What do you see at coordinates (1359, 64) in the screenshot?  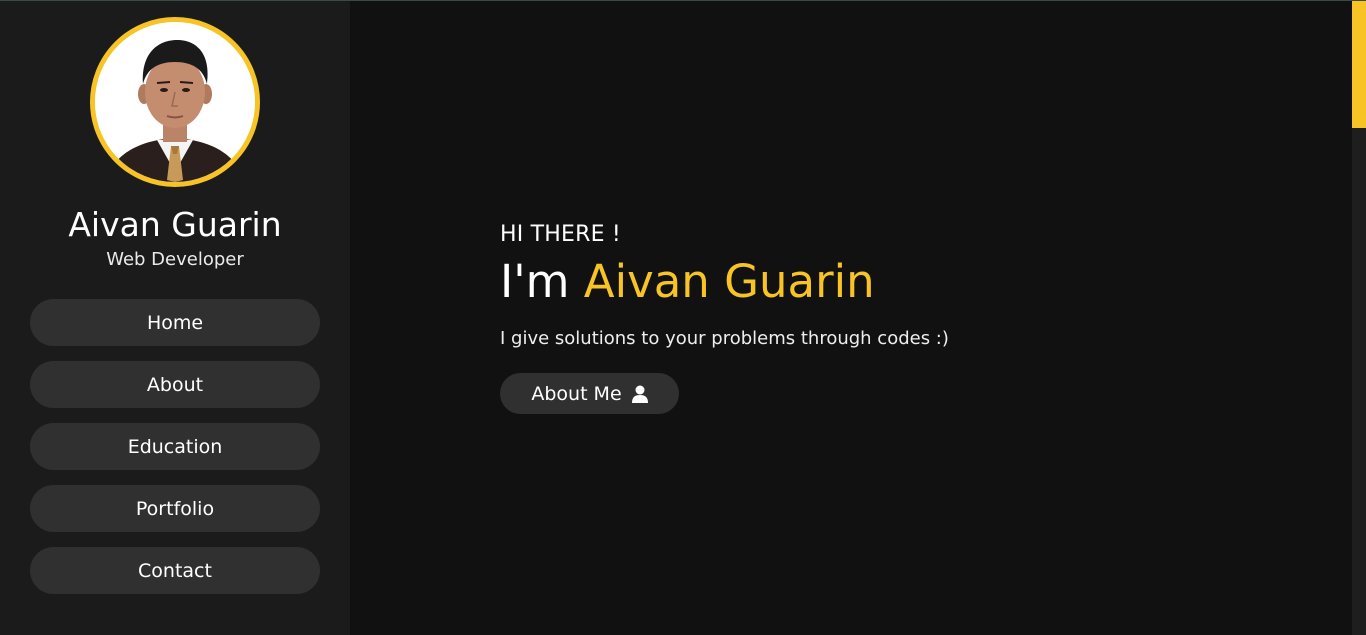 I see `scrollbar-thumb` at bounding box center [1359, 64].